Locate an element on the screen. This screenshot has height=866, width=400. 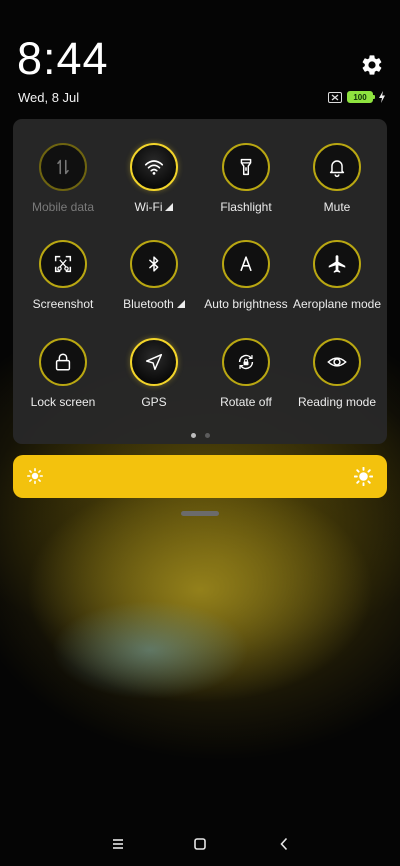
airplane-icon is located at coordinates (337, 264).